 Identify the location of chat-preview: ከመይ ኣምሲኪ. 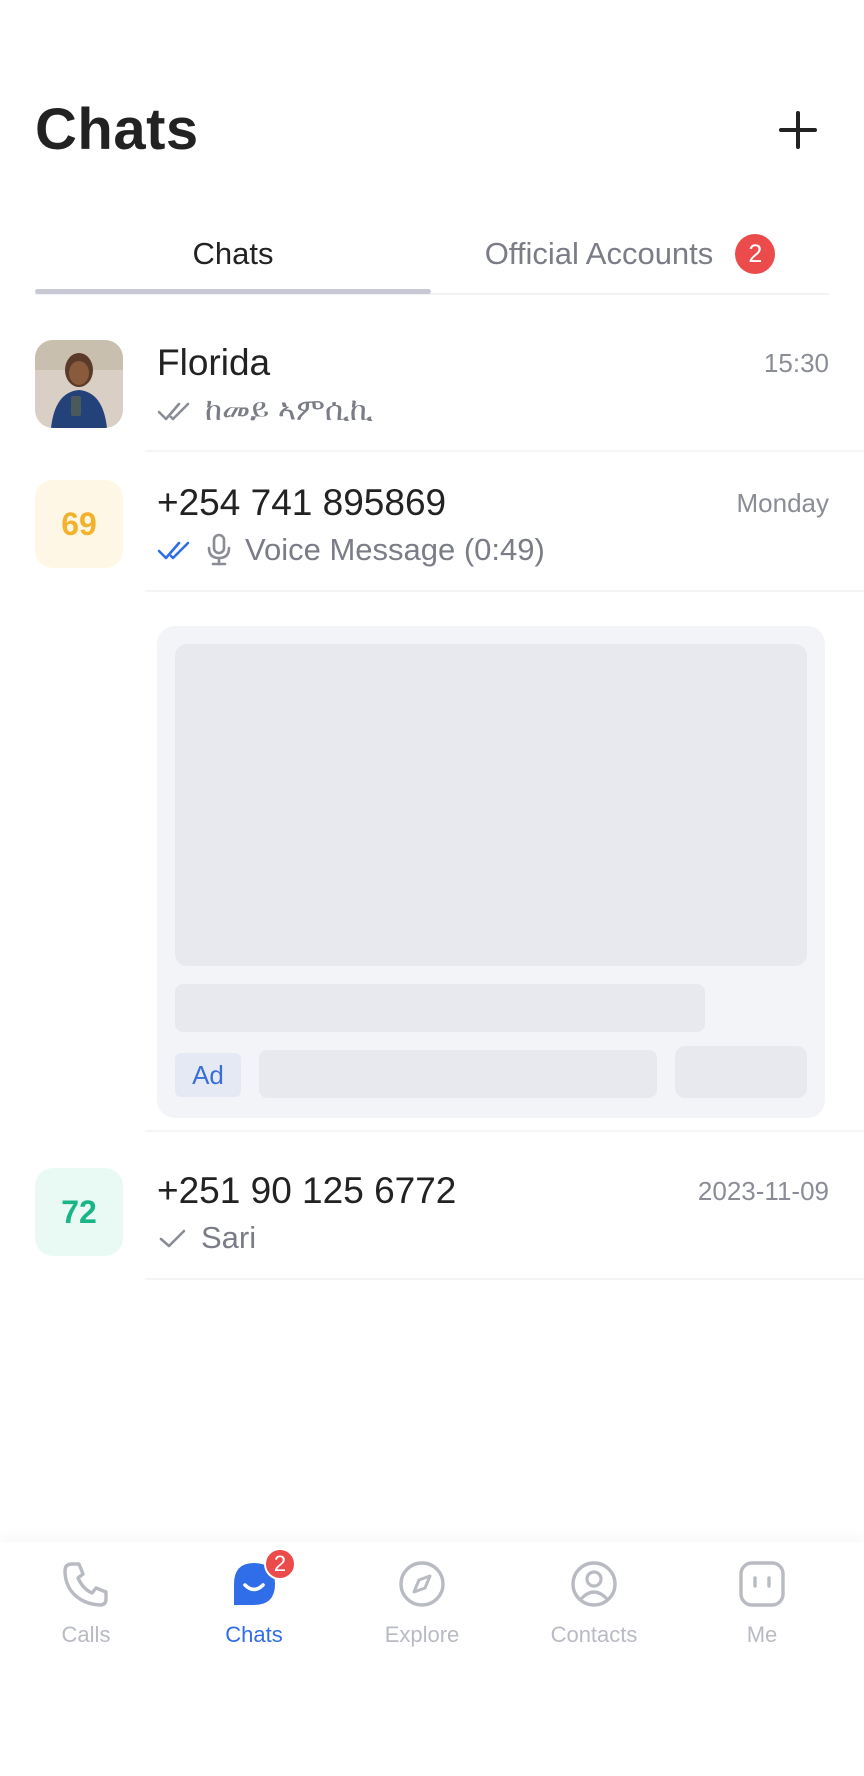
(265, 410).